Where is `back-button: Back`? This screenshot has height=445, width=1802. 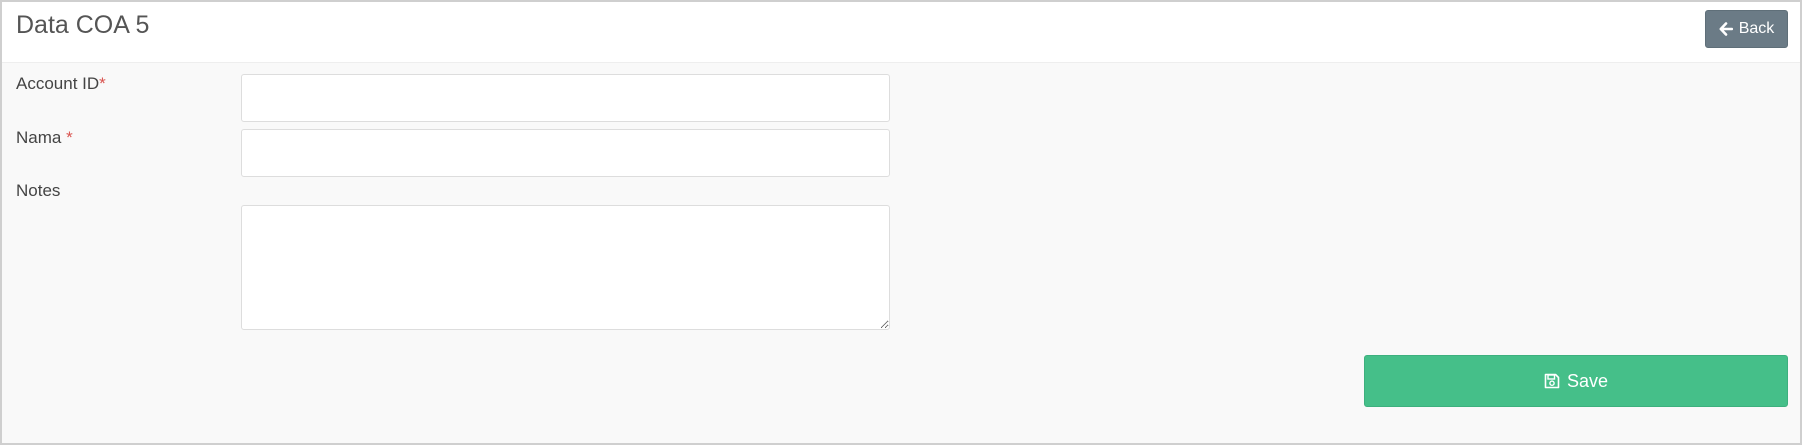 back-button: Back is located at coordinates (1746, 29).